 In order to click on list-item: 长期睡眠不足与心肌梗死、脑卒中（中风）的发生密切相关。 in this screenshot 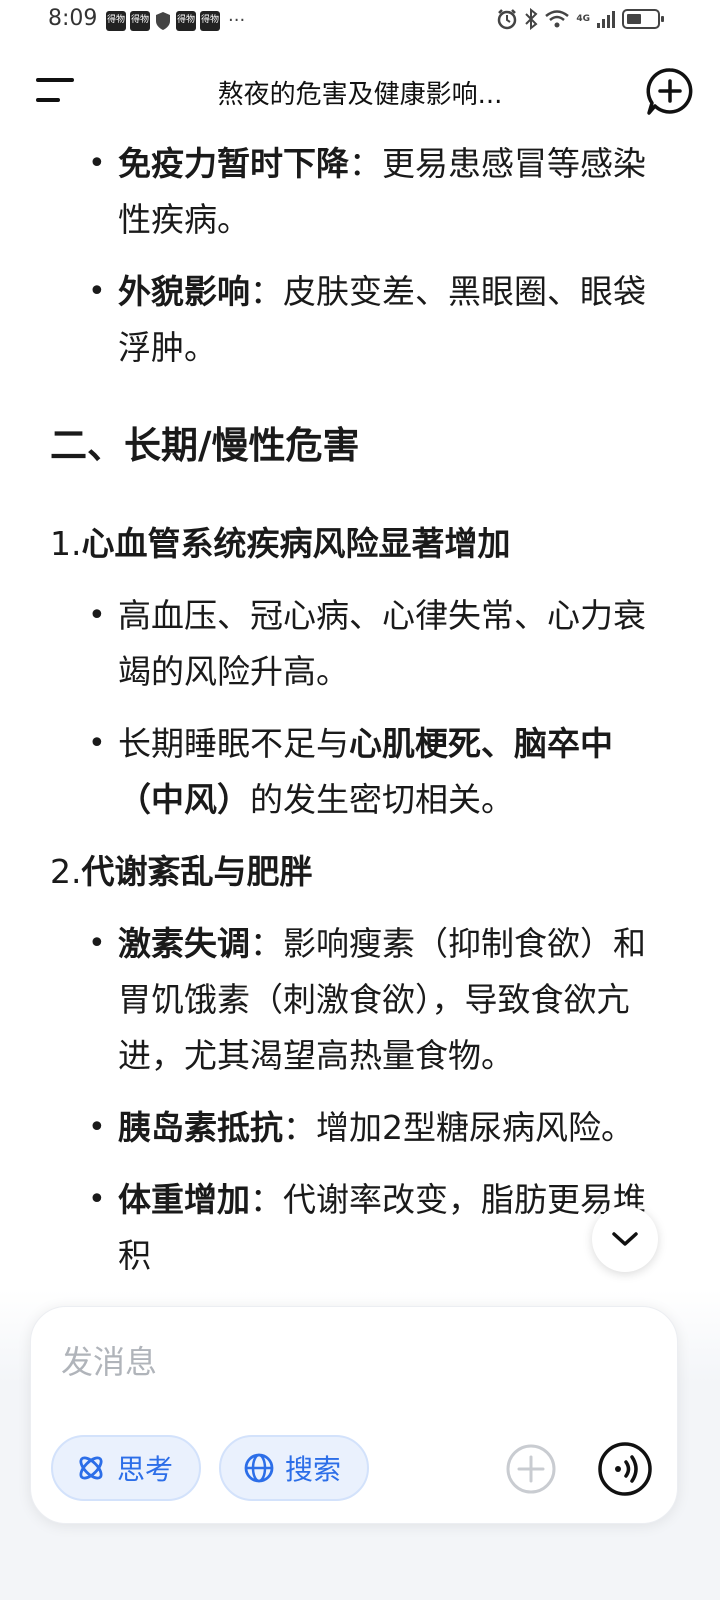, I will do `click(360, 772)`.